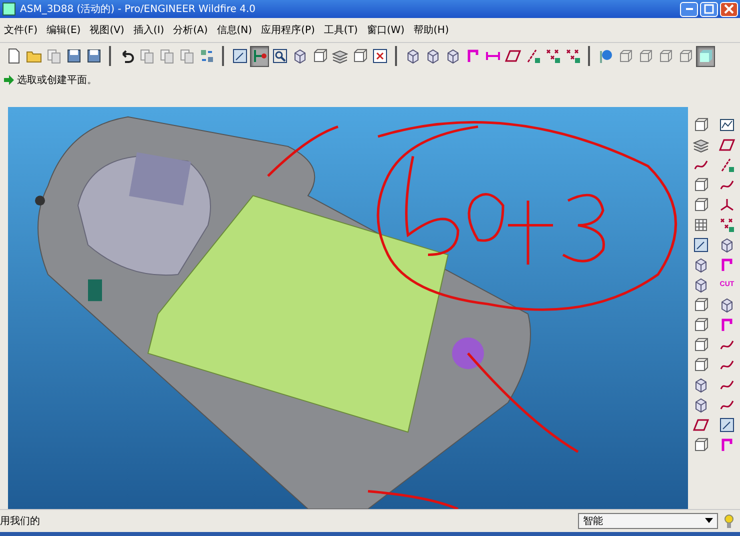 The width and height of the screenshot is (740, 536). I want to click on message-text: 选取或创建平面。, so click(57, 80).